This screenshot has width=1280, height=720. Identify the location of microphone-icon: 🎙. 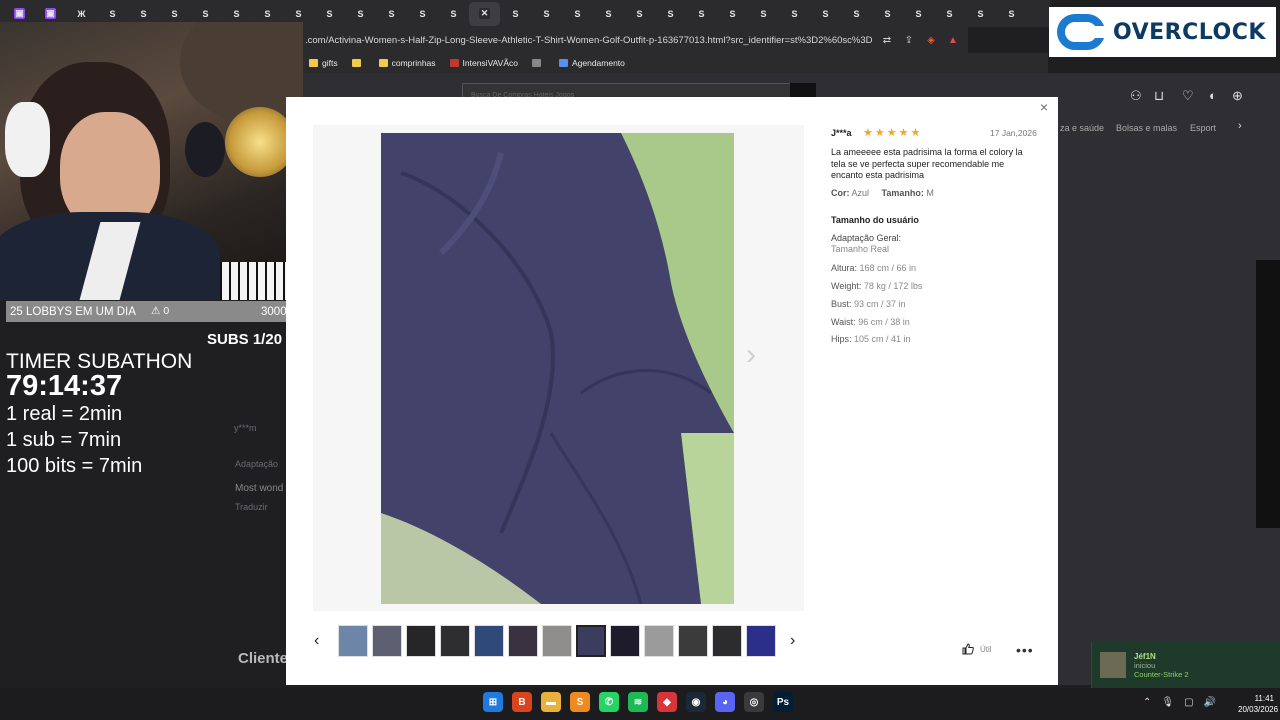
(1167, 702).